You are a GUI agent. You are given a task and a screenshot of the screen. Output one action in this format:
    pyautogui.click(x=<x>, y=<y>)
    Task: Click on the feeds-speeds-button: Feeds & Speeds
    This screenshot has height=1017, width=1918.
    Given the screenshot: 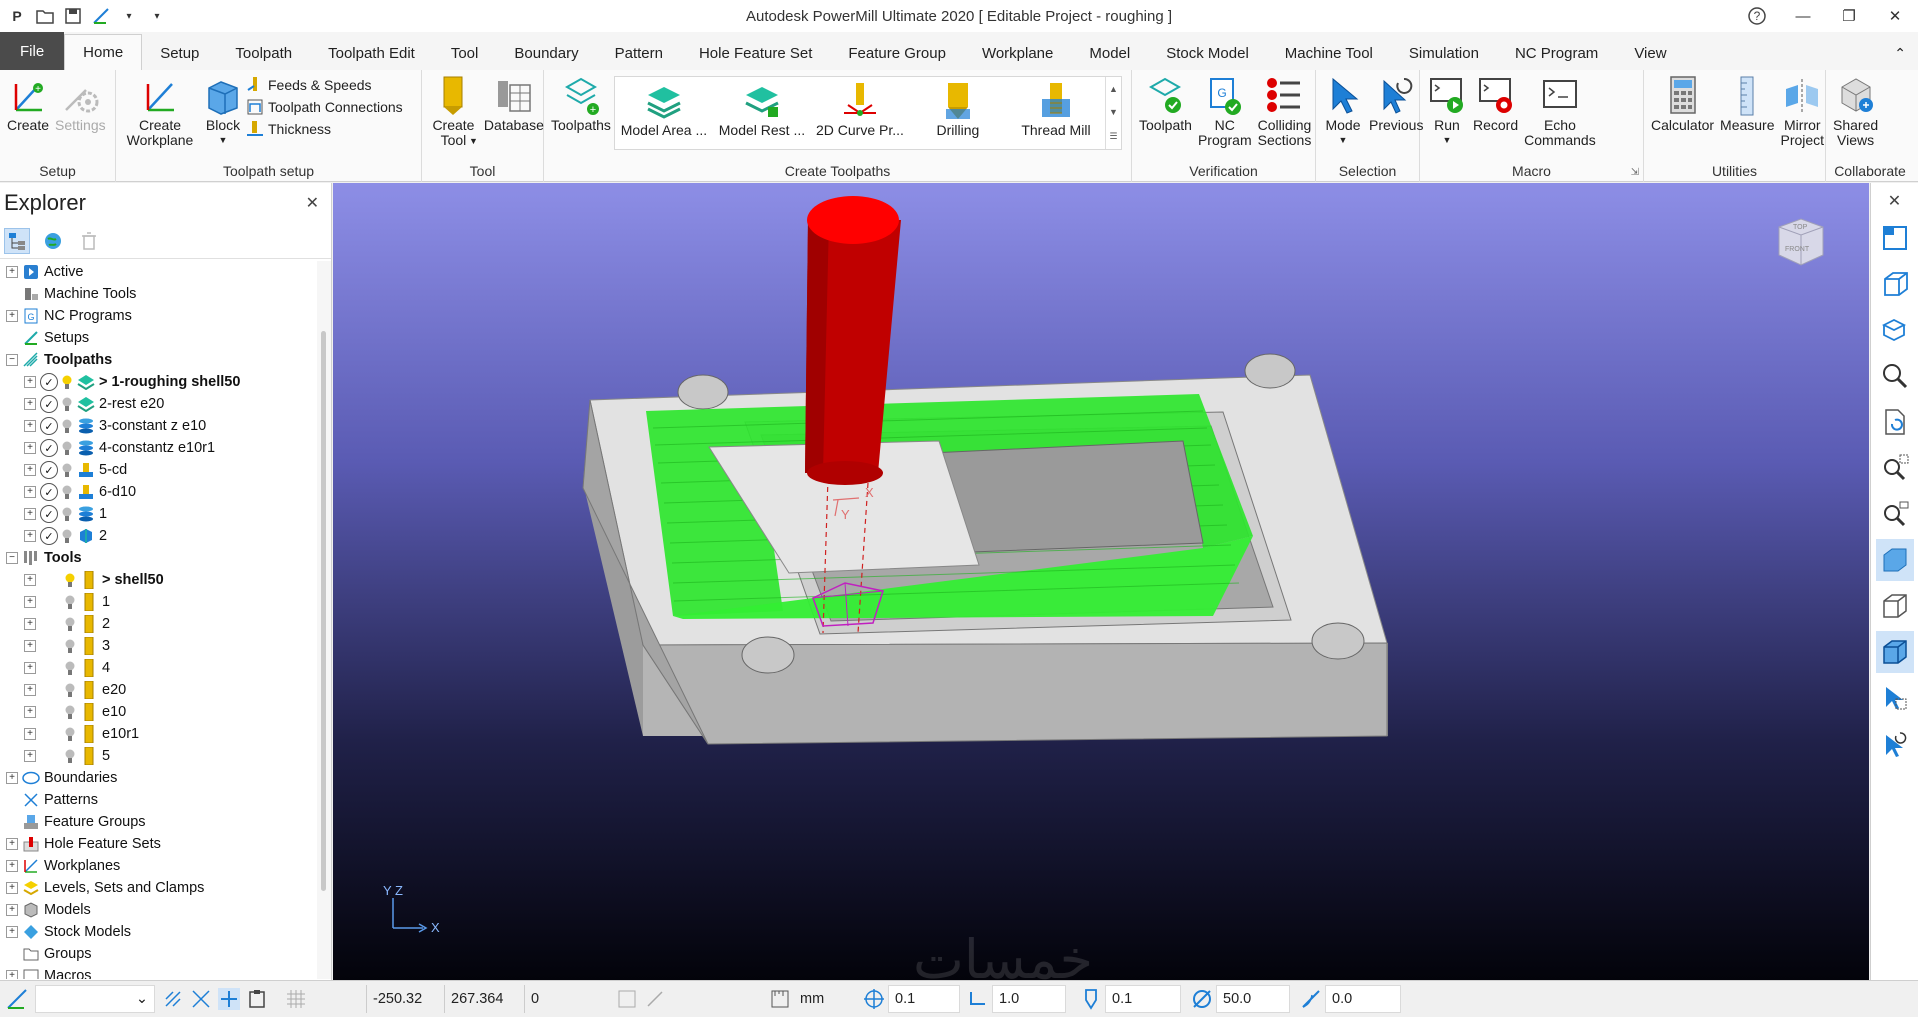 What is the action you would take?
    pyautogui.click(x=324, y=85)
    